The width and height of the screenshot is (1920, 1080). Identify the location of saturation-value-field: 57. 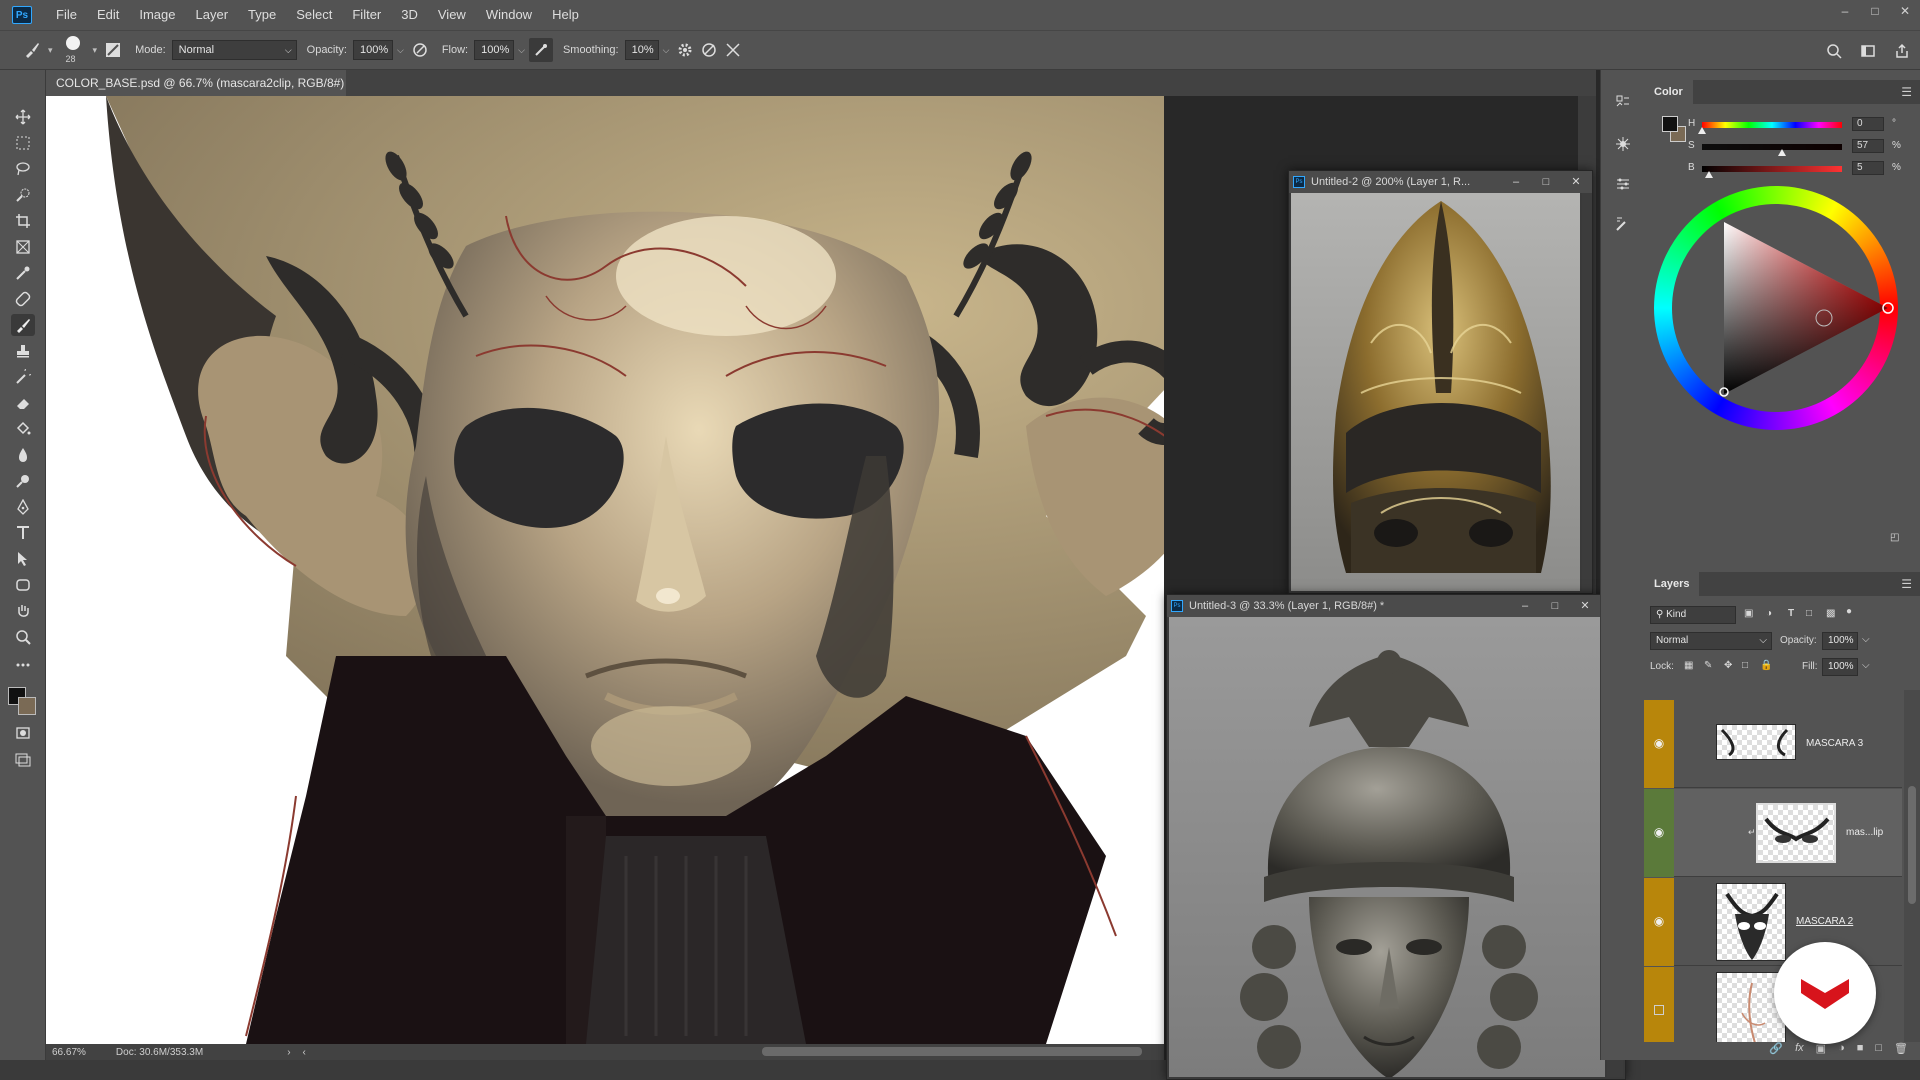
(1868, 146).